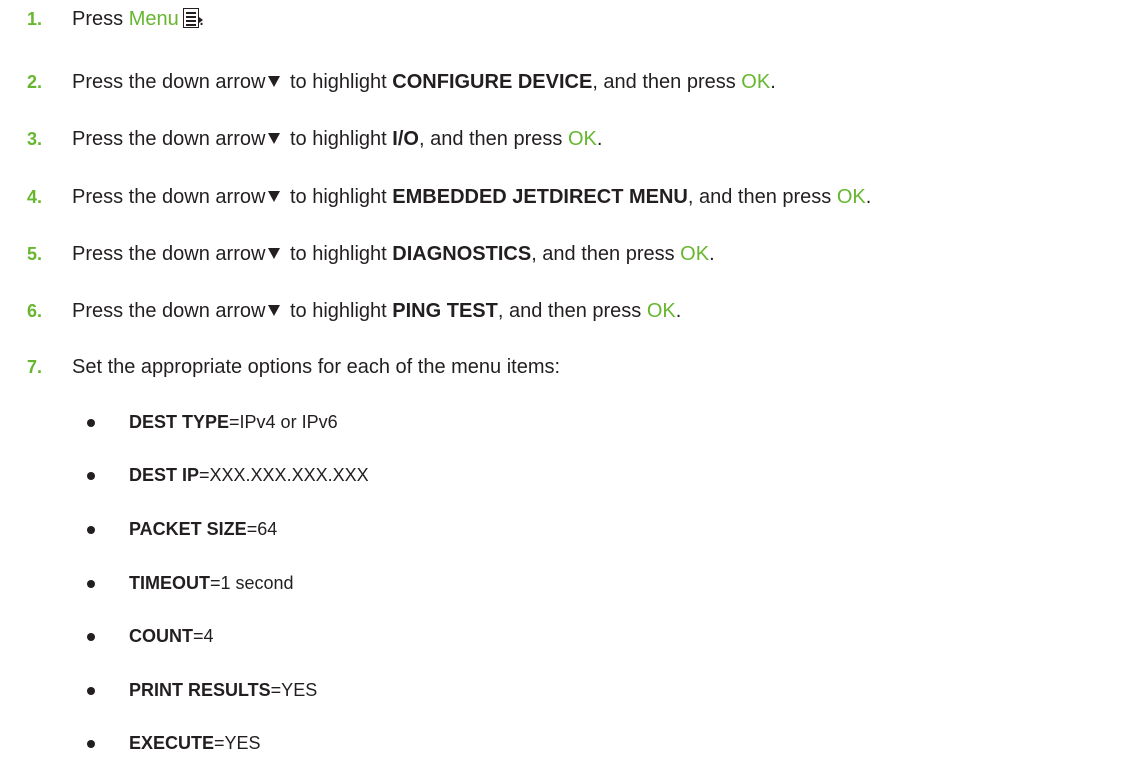 The image size is (1144, 764). Describe the element at coordinates (284, 475) in the screenshot. I see `option-value: =XXX.XXX.XXX.XXX` at that location.